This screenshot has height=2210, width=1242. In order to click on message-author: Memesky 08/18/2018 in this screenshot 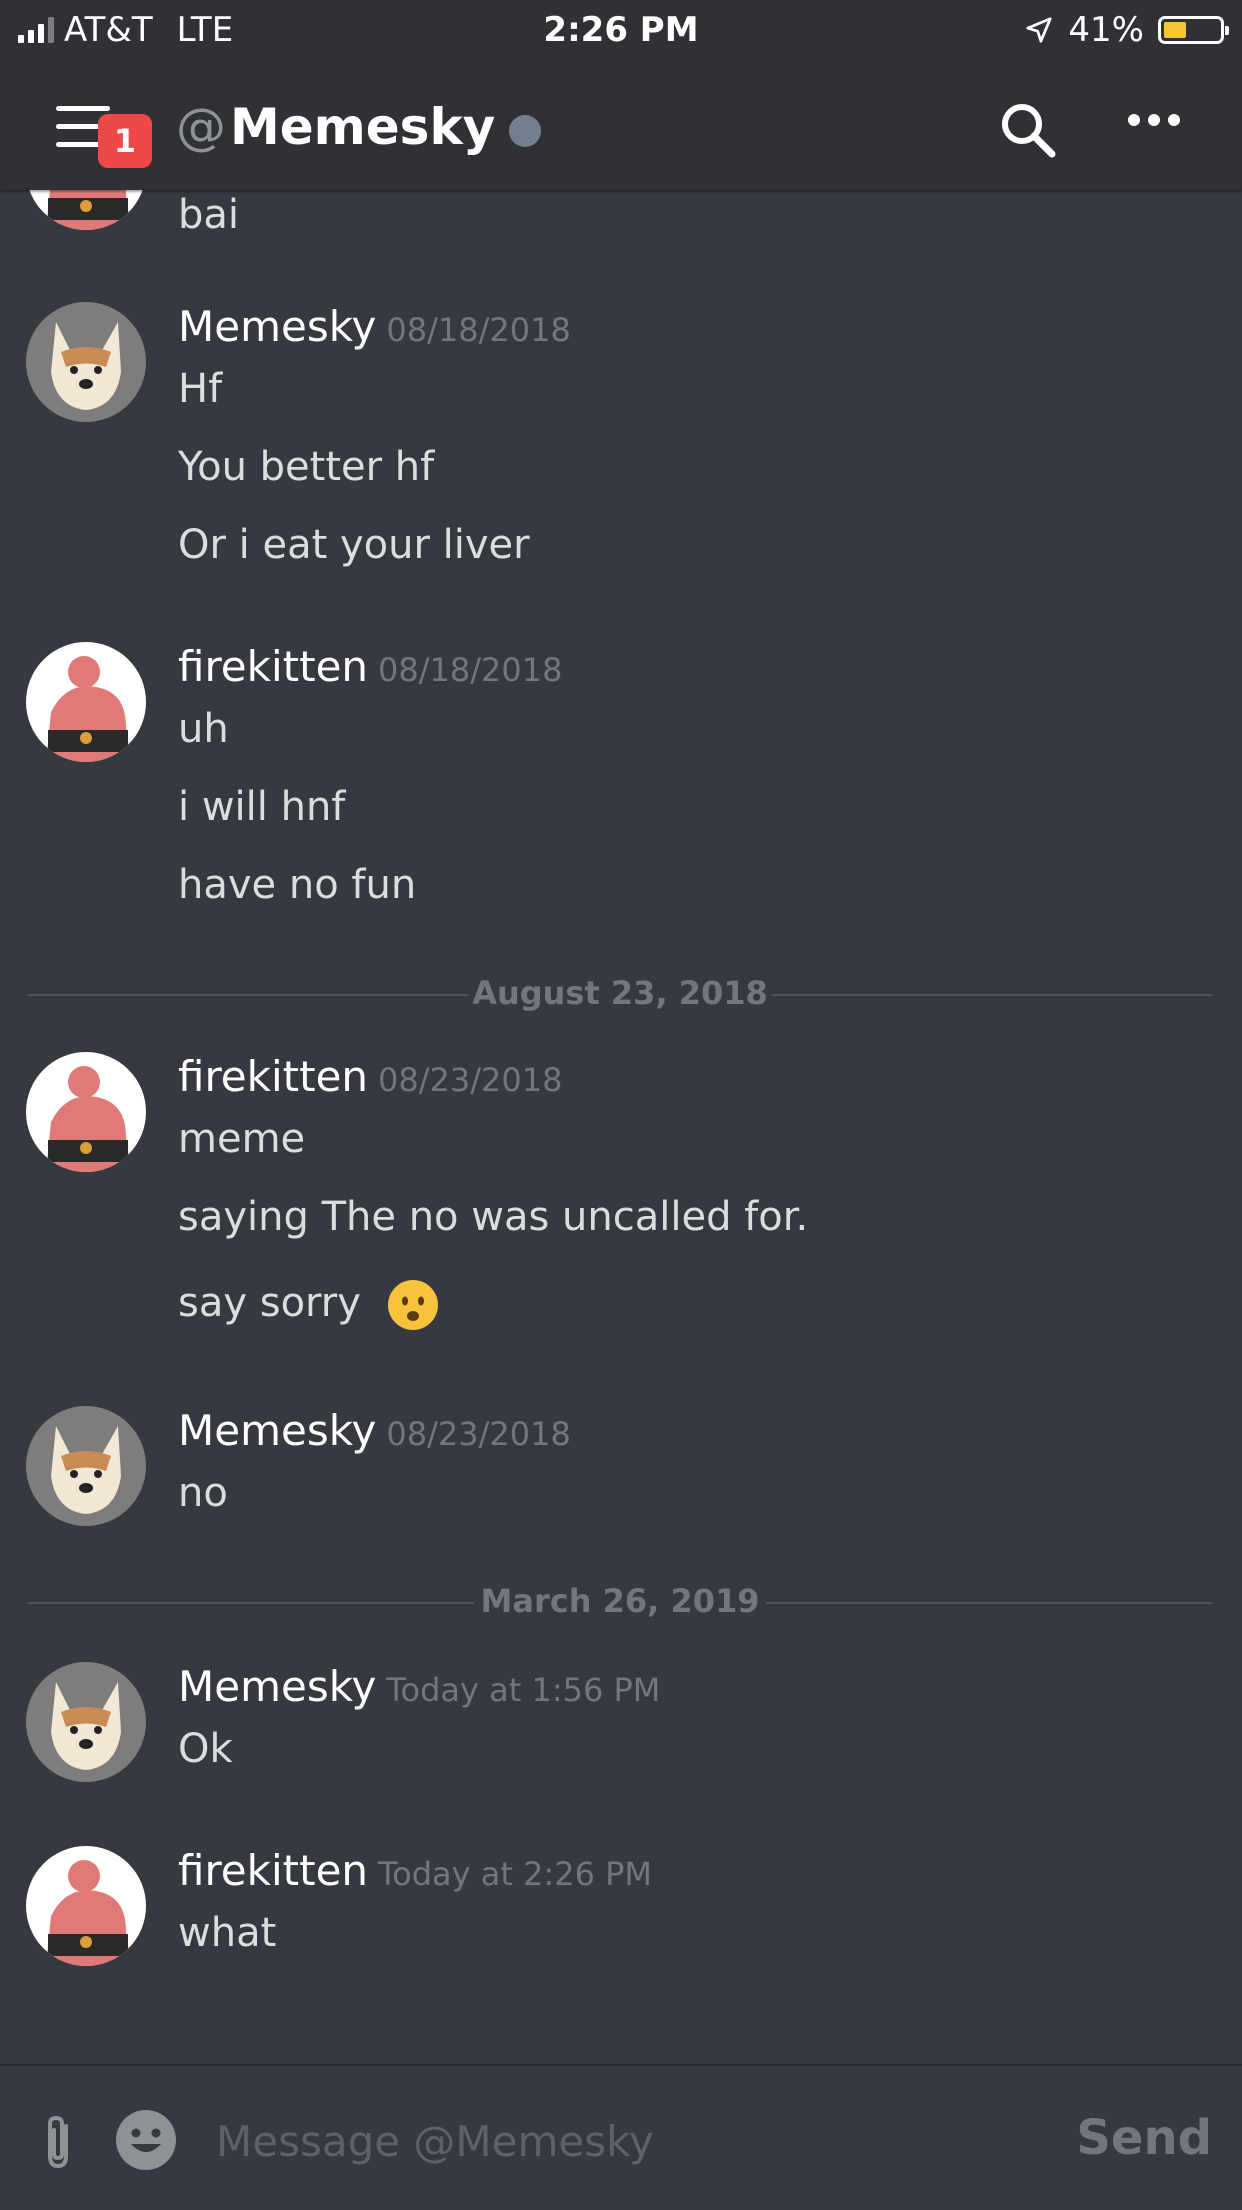, I will do `click(374, 326)`.